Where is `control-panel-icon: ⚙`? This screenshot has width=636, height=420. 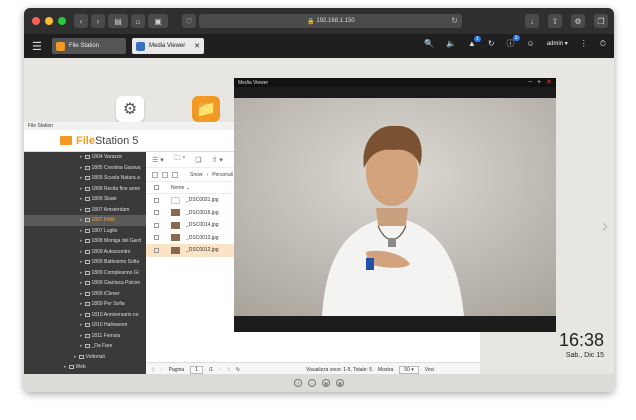 control-panel-icon: ⚙ is located at coordinates (130, 109).